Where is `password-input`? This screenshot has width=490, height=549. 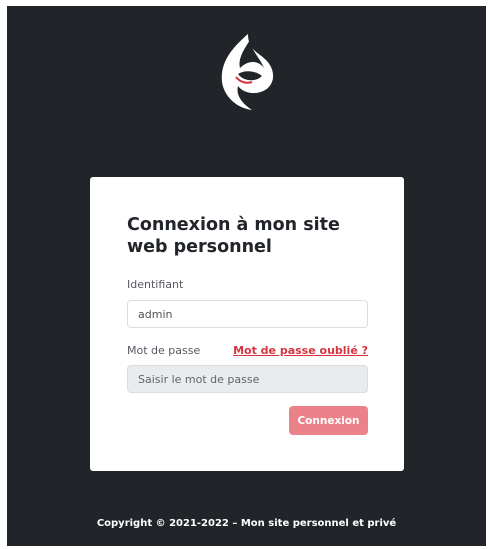 password-input is located at coordinates (247, 379).